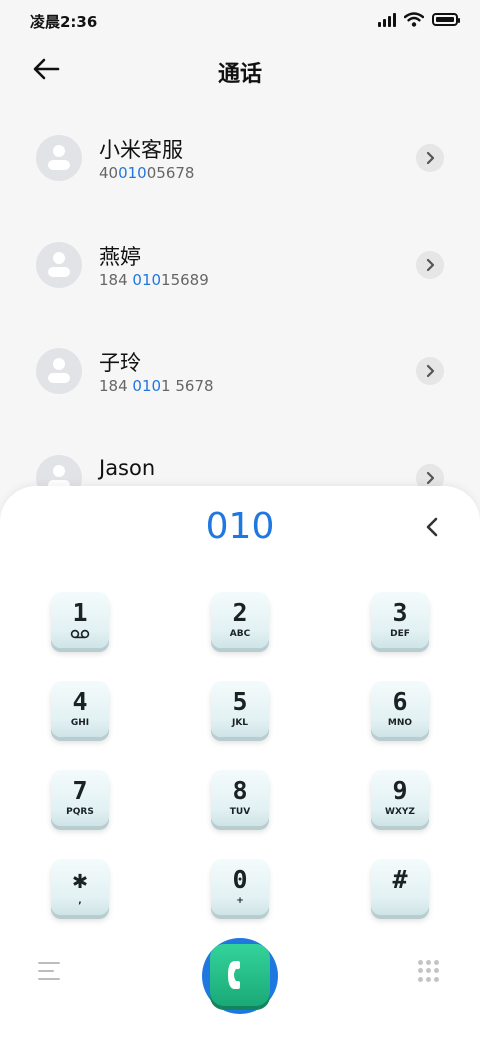 The width and height of the screenshot is (480, 1040). I want to click on header: 通话, so click(240, 70).